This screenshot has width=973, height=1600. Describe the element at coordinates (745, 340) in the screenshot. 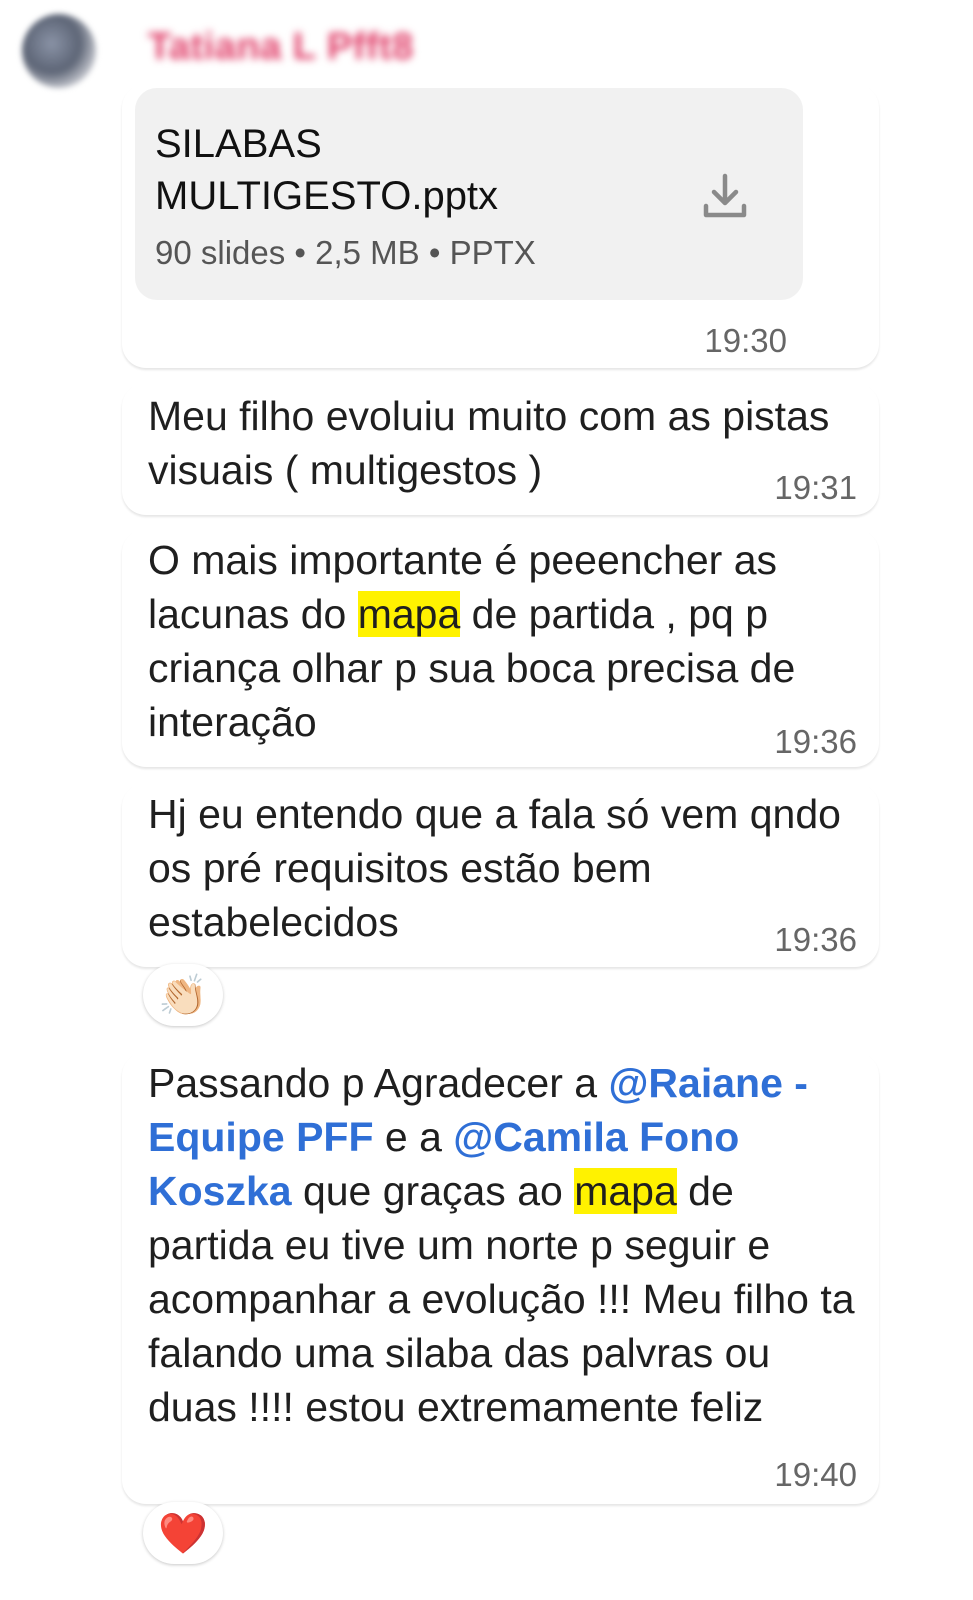

I see `message-time: 19:30` at that location.